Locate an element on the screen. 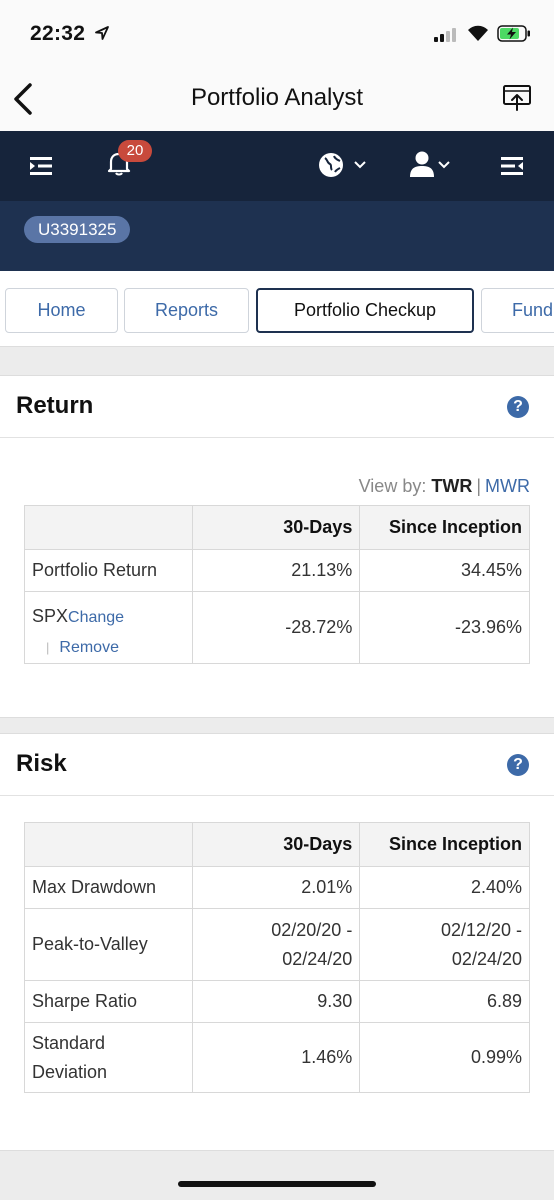 The height and width of the screenshot is (1200, 554). cell-30-days: 21.13% is located at coordinates (276, 570).